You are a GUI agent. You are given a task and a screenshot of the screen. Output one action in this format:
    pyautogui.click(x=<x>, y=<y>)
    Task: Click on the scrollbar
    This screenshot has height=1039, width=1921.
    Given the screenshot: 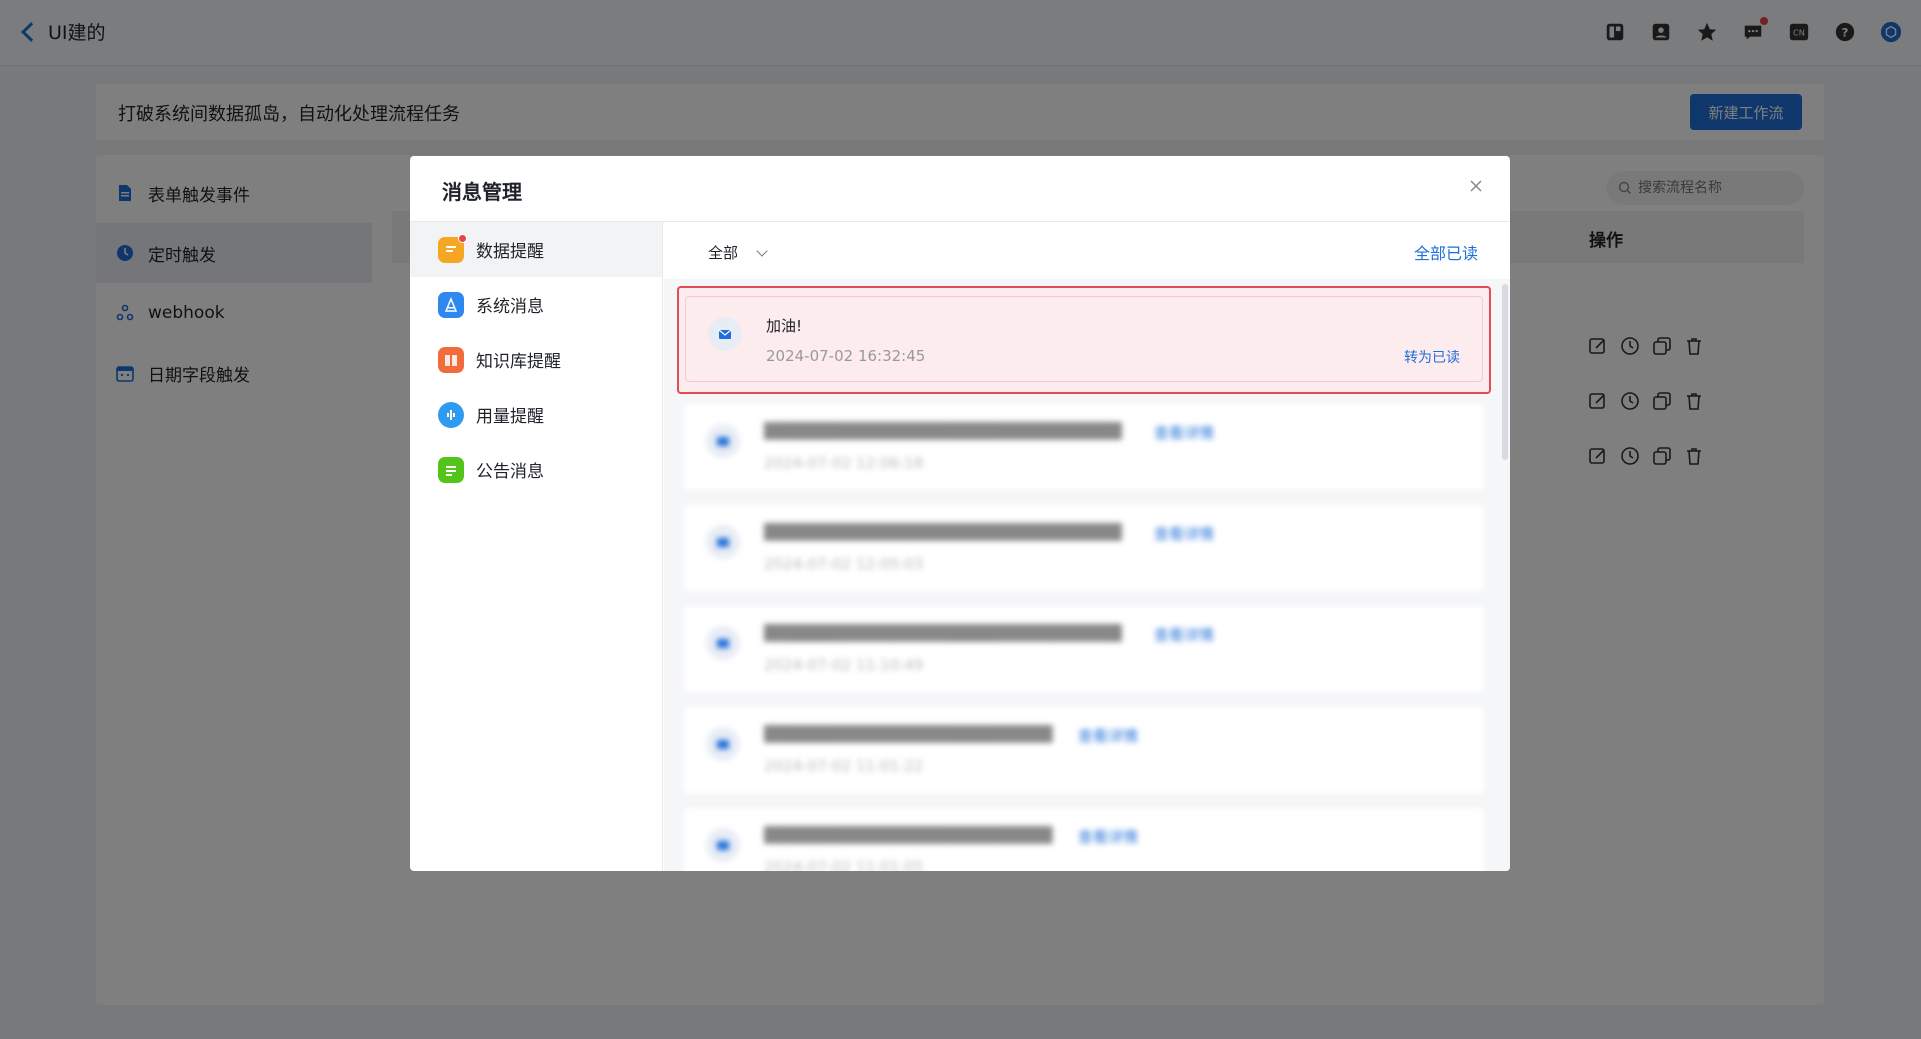 What is the action you would take?
    pyautogui.click(x=1505, y=372)
    